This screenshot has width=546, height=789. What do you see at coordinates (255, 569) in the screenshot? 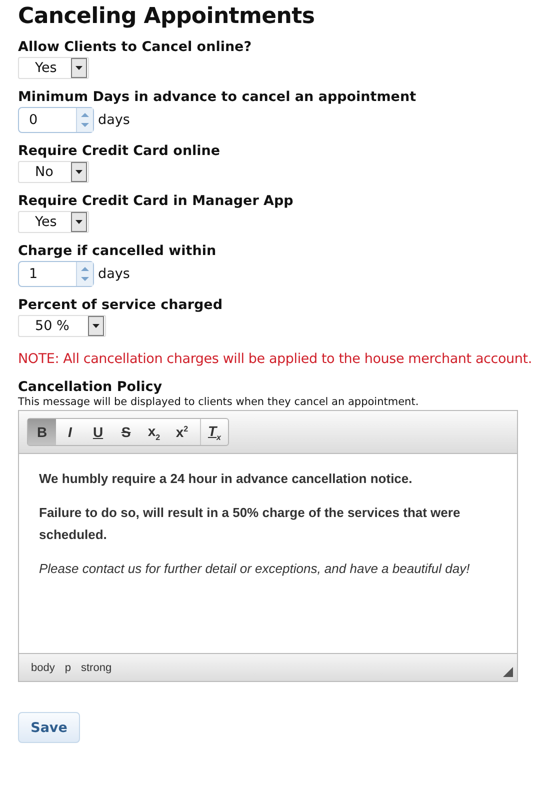
I see `paragraph: Please contact us for further detail or exceptions, and have a beautiful day!` at bounding box center [255, 569].